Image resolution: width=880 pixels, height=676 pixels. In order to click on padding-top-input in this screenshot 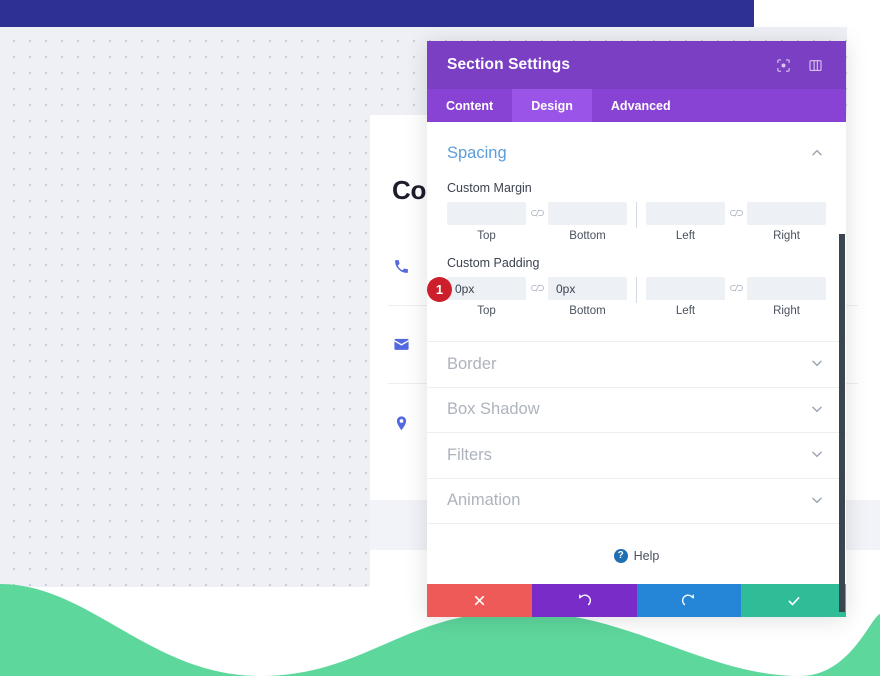, I will do `click(486, 288)`.